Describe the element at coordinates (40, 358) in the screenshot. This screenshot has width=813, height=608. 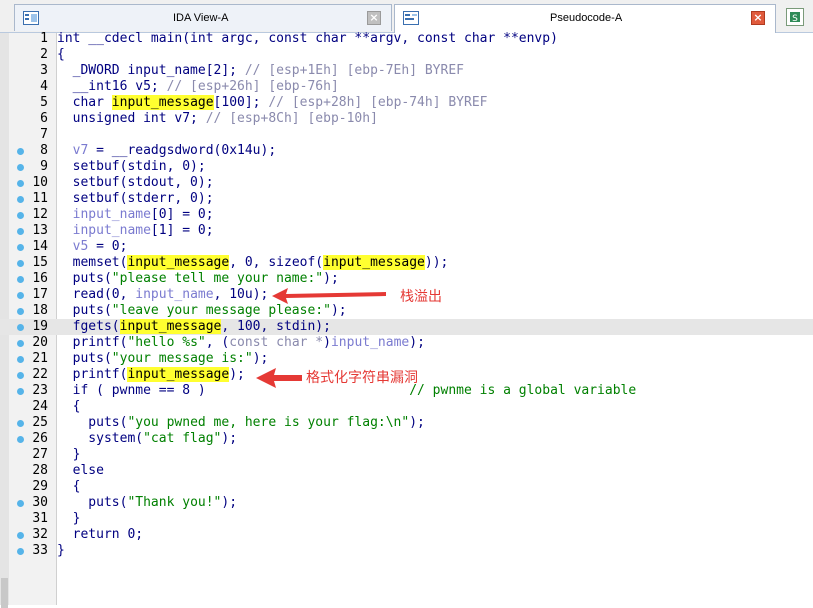
I see `line-number: 21` at that location.